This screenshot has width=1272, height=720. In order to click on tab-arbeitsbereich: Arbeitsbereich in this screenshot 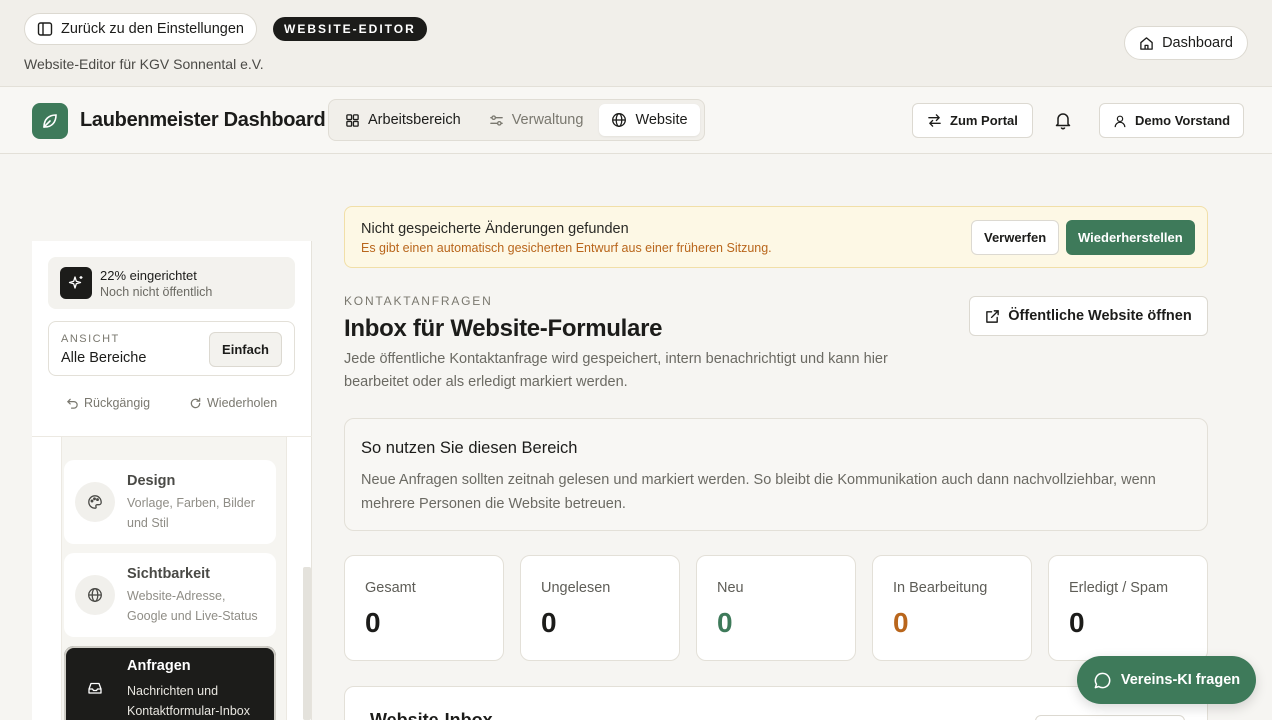, I will do `click(403, 120)`.